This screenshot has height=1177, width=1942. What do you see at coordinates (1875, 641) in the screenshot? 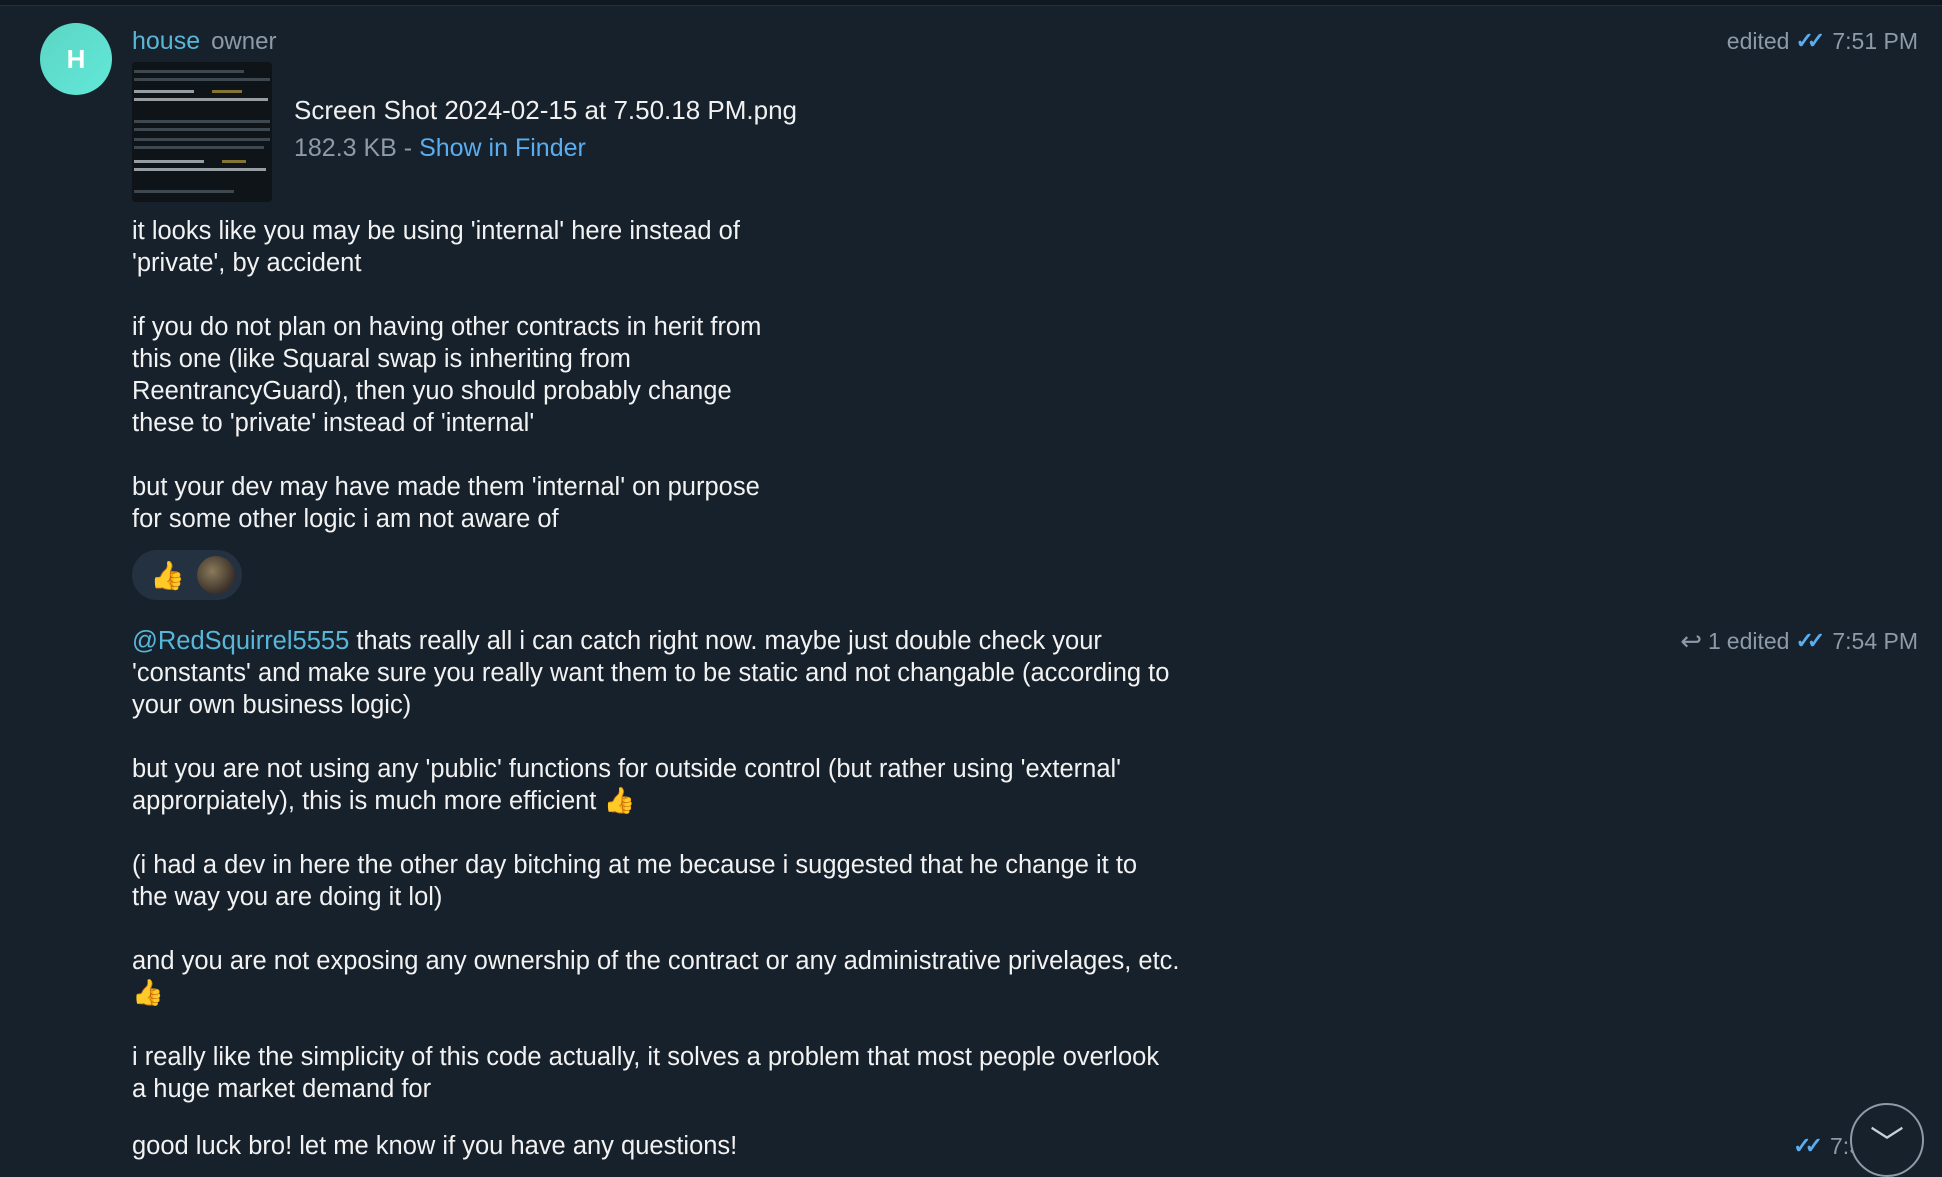
I see `message-time: 7:54 PM` at bounding box center [1875, 641].